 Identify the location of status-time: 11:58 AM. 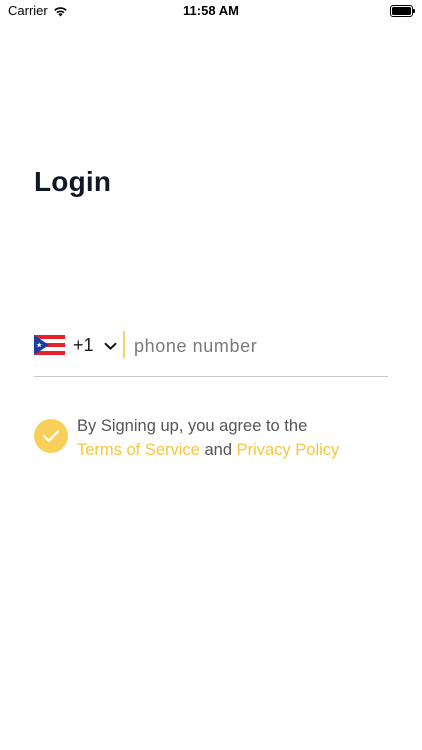
(211, 10).